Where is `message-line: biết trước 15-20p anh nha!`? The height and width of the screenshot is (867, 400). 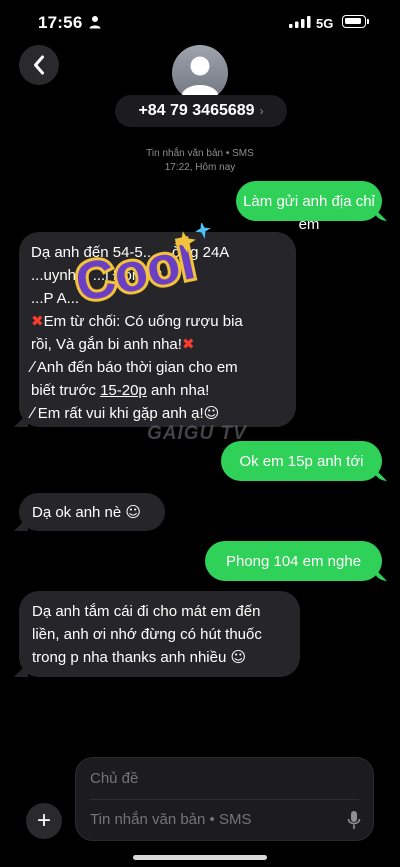 message-line: biết trước 15-20p anh nha! is located at coordinates (120, 390).